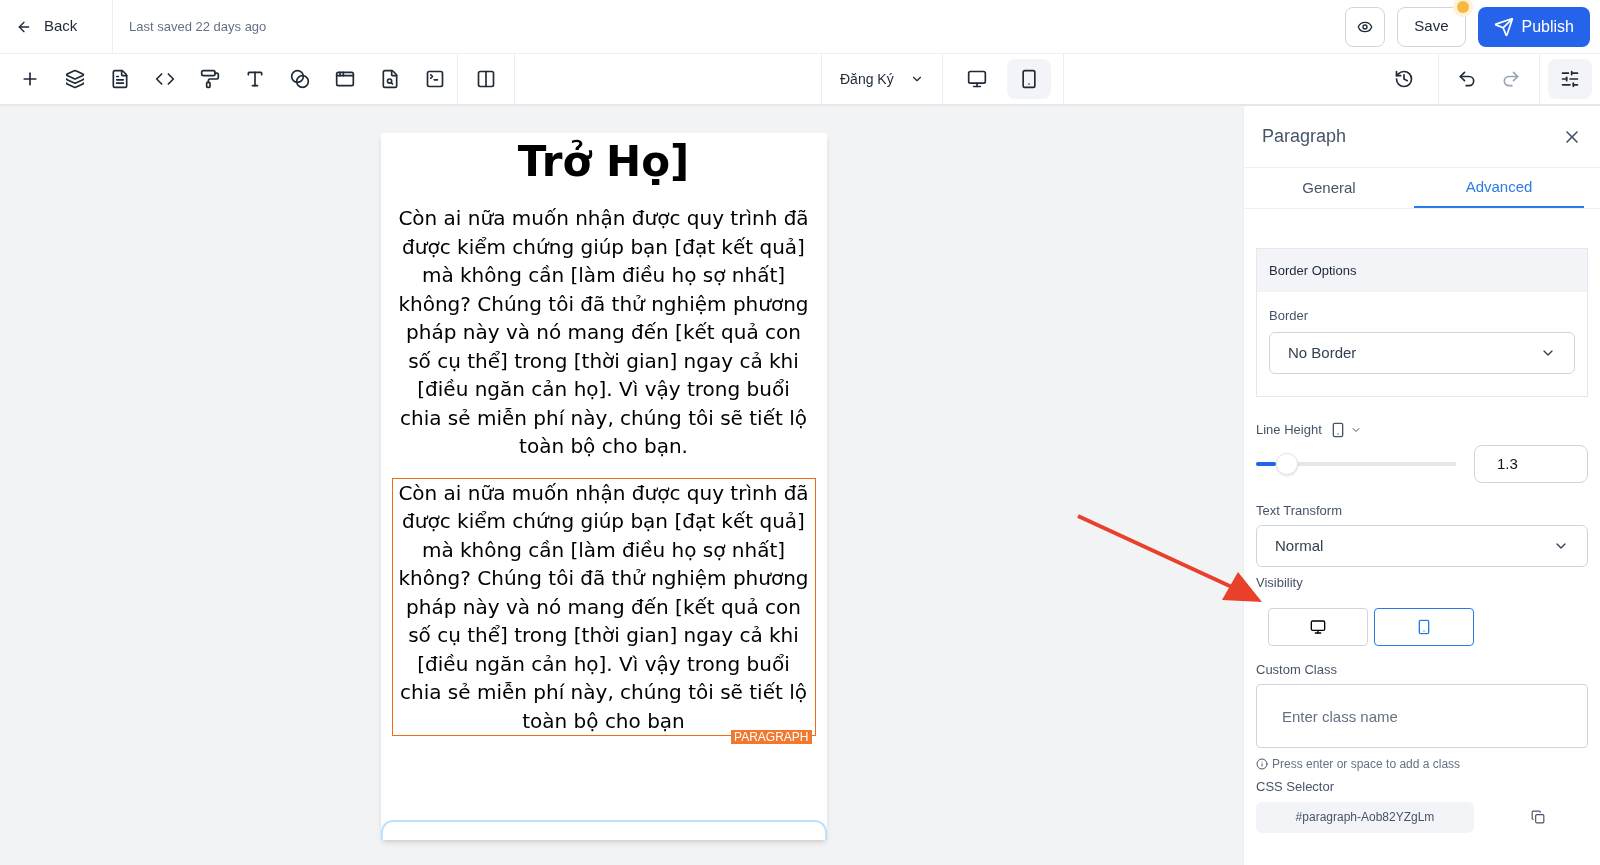  I want to click on settings-icon, so click(1570, 79).